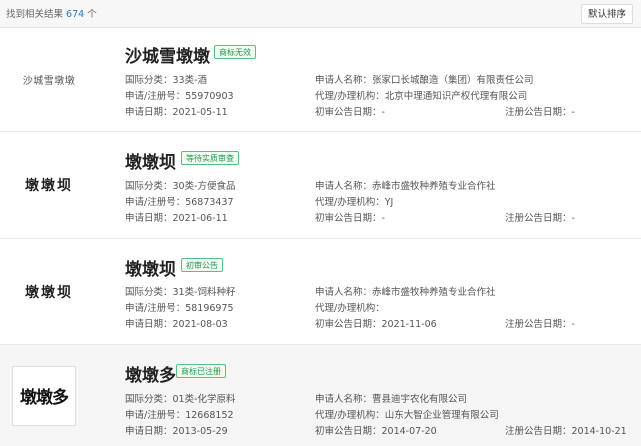  What do you see at coordinates (179, 96) in the screenshot?
I see `reg-number: 申请/注册号：55970903` at bounding box center [179, 96].